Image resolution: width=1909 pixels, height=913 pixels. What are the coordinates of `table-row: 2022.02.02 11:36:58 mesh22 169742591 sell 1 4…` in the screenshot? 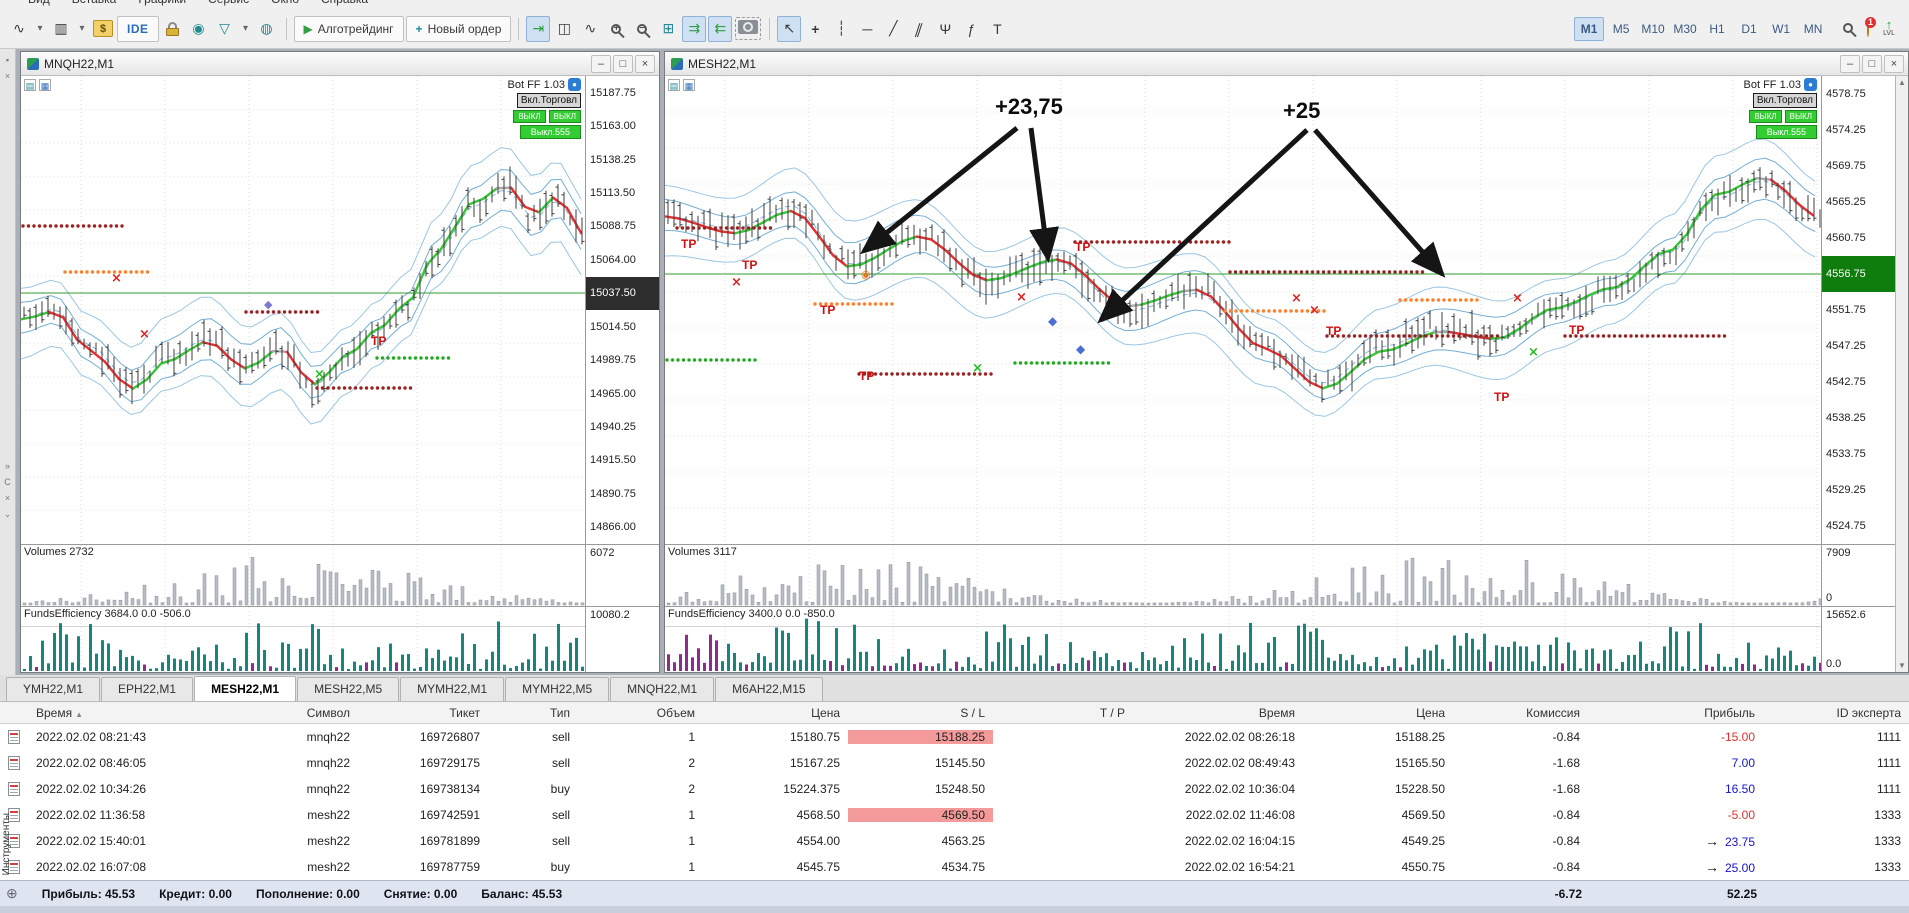 It's located at (954, 815).